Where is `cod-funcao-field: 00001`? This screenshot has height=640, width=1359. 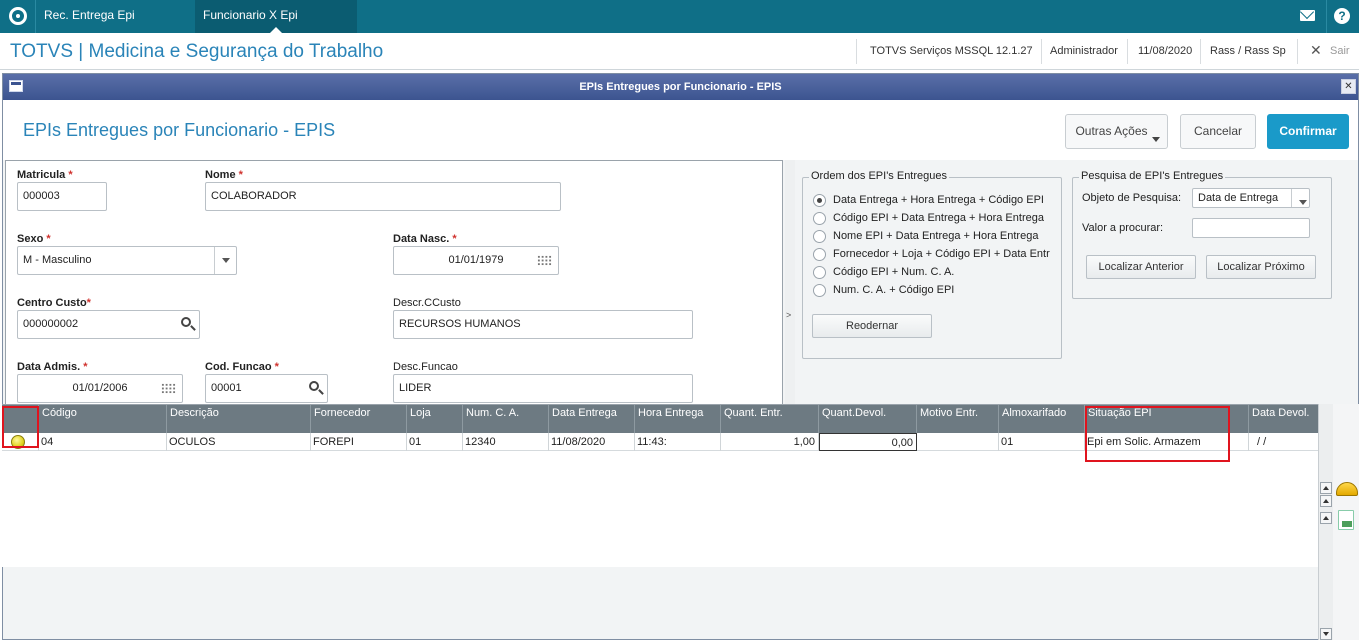
cod-funcao-field: 00001 is located at coordinates (266, 388).